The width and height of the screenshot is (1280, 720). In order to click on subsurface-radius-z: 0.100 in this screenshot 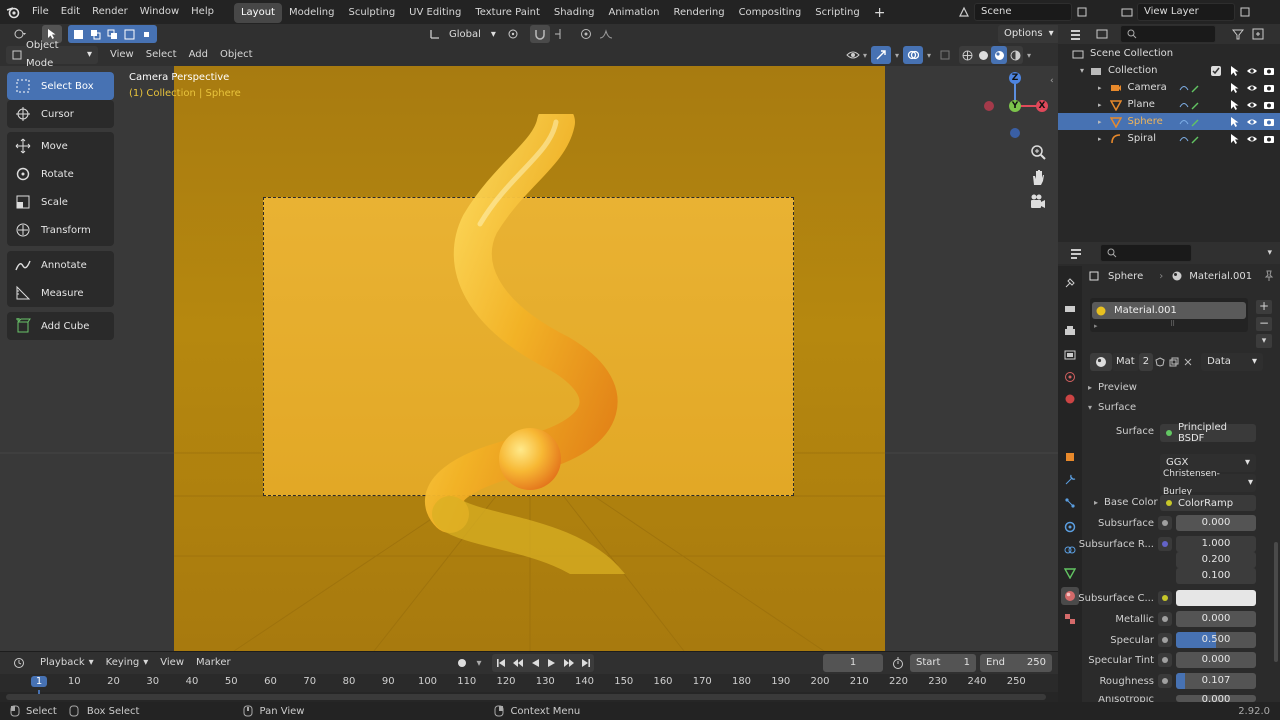, I will do `click(1216, 576)`.